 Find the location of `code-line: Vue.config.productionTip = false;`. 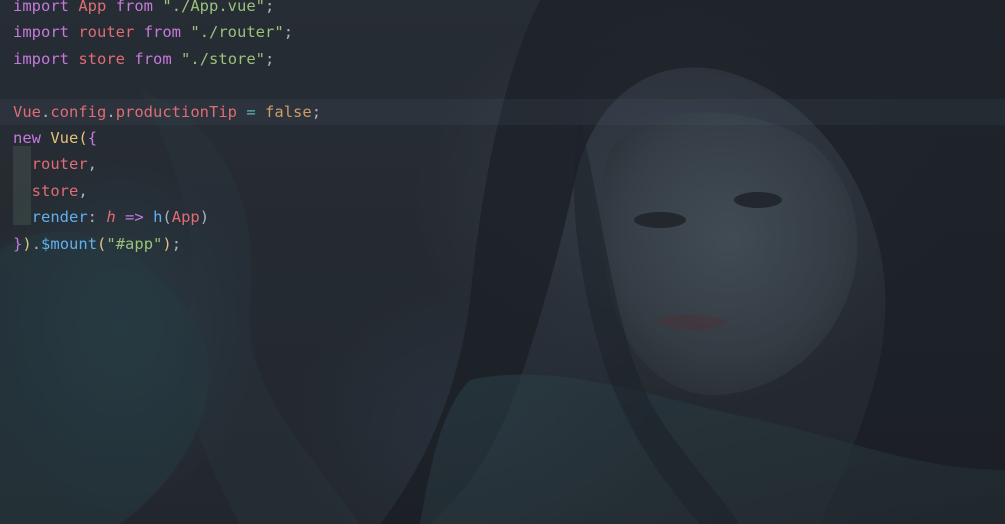

code-line: Vue.config.productionTip = false; is located at coordinates (167, 112).